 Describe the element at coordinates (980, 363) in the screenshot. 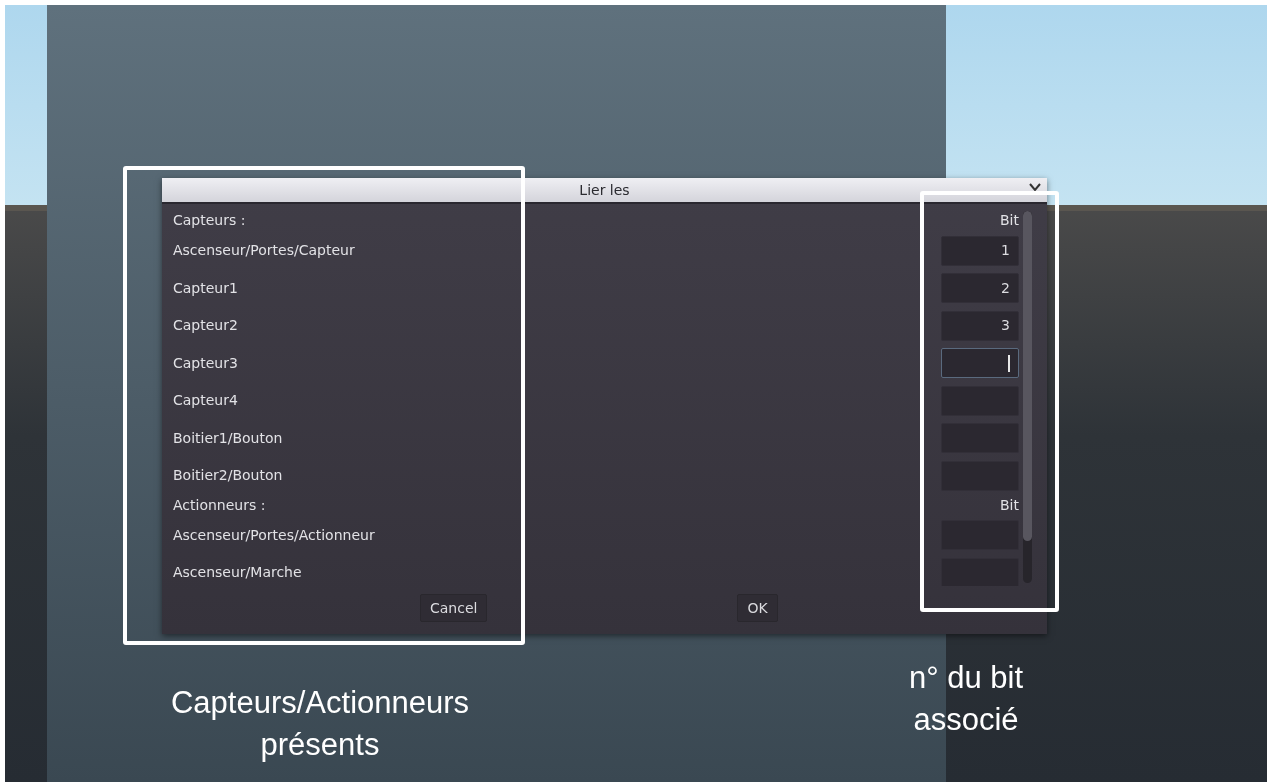

I see `bit-field` at that location.